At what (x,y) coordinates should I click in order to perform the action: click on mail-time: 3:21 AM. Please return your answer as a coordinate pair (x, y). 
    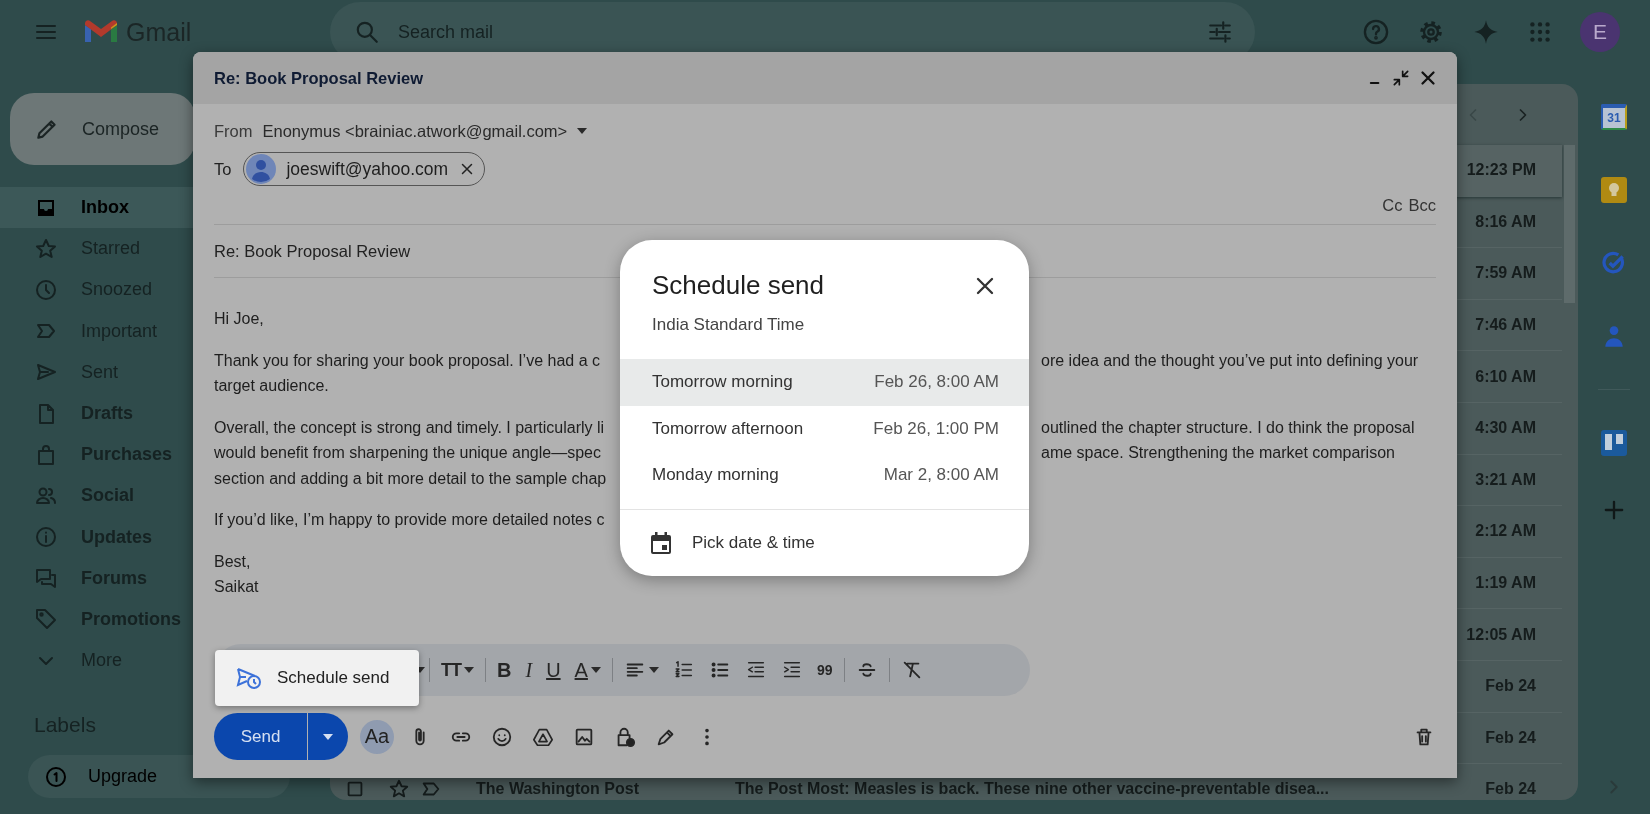
    Looking at the image, I should click on (1506, 479).